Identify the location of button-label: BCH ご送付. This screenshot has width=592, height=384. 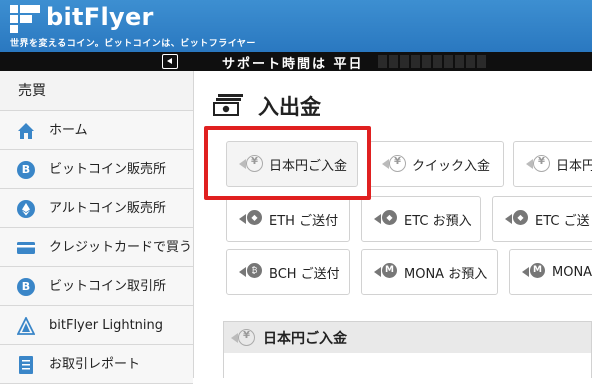
(304, 274).